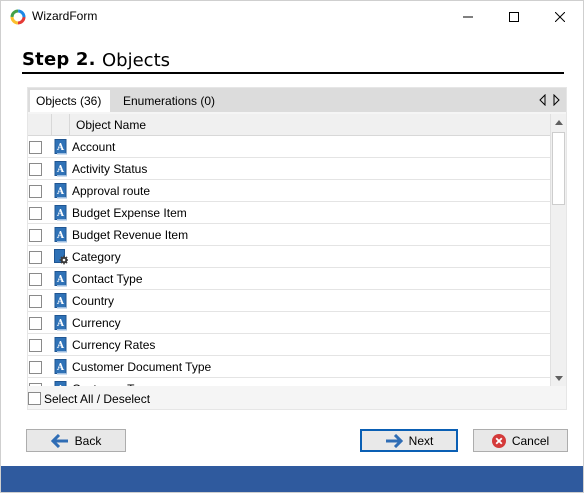  Describe the element at coordinates (34, 398) in the screenshot. I see `select-all-checkbox` at that location.